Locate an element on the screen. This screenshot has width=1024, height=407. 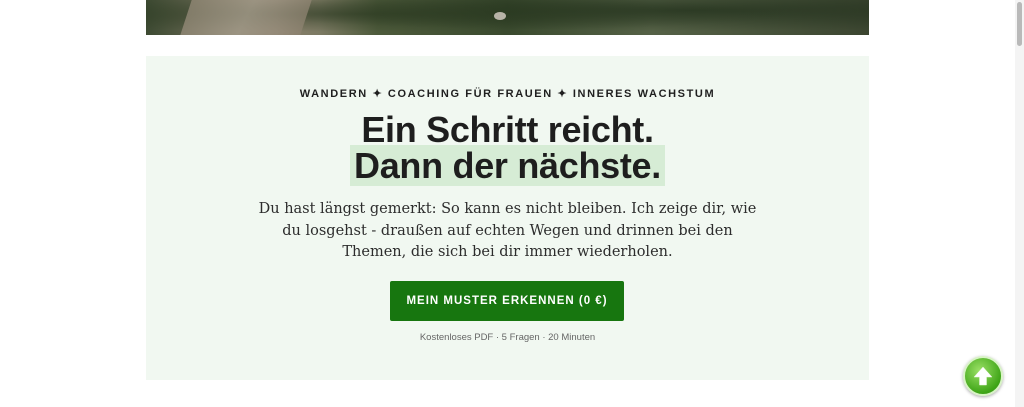
scroll-to-top-button is located at coordinates (983, 376).